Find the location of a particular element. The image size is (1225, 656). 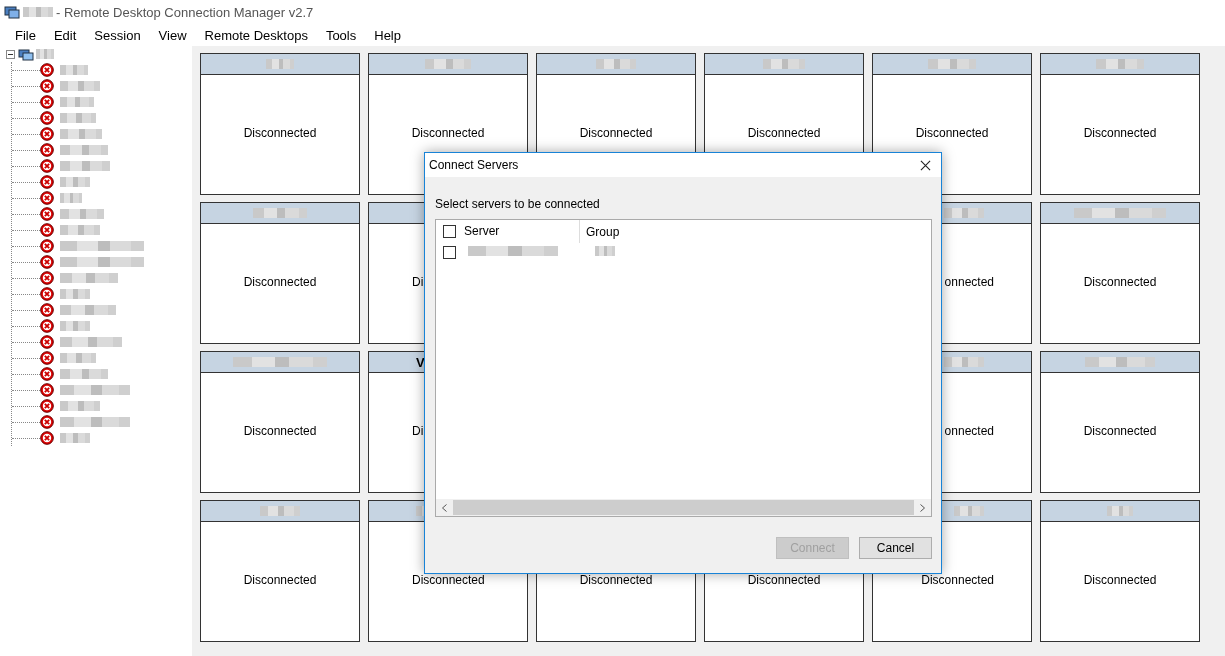

dialog-title: Connect Servers is located at coordinates (474, 165).